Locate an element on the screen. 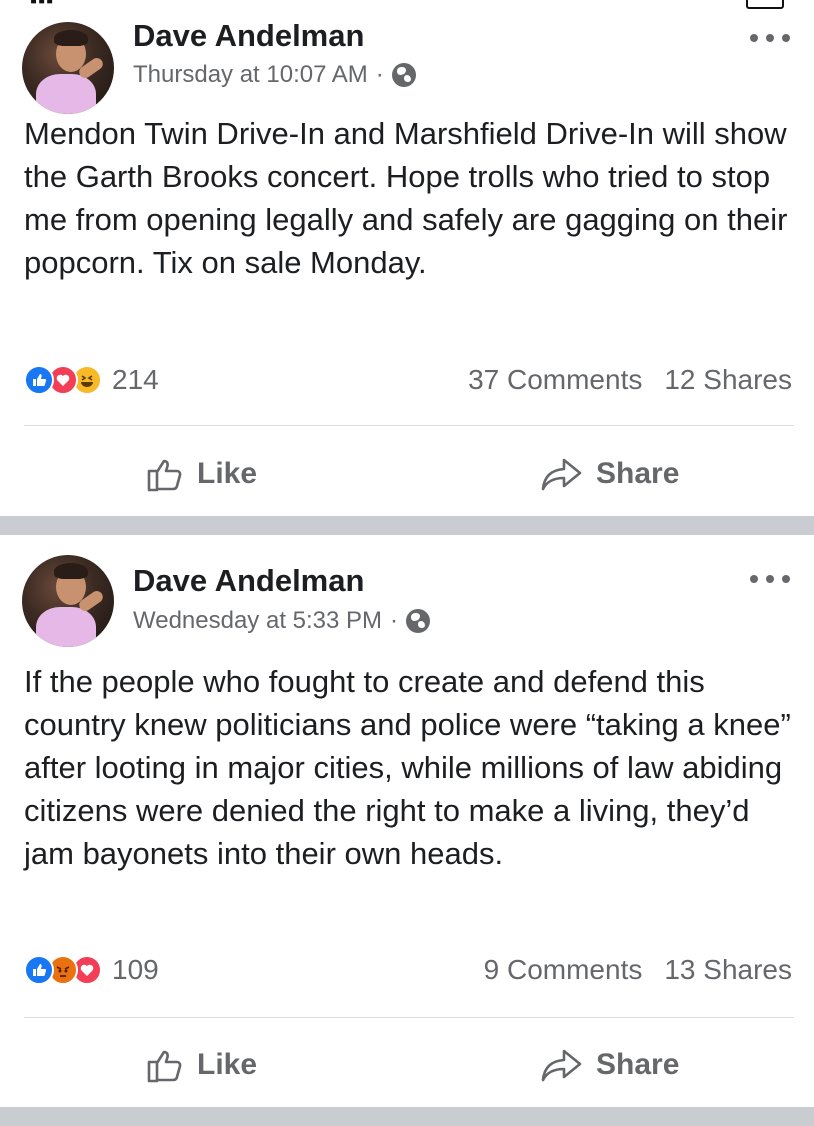 This screenshot has width=814, height=1126. post-meta: Wednesday at 5:33 PM · is located at coordinates (282, 621).